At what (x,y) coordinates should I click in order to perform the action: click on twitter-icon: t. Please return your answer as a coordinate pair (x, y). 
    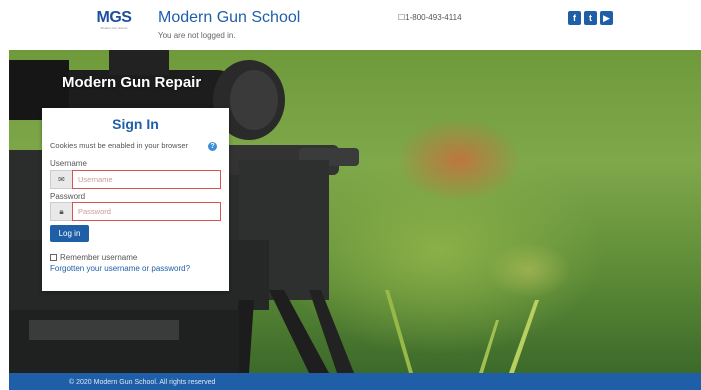
    Looking at the image, I should click on (590, 18).